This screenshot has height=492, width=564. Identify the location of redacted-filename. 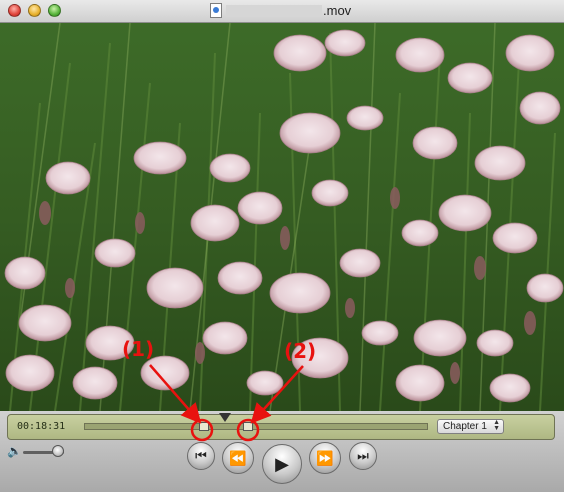
(274, 11).